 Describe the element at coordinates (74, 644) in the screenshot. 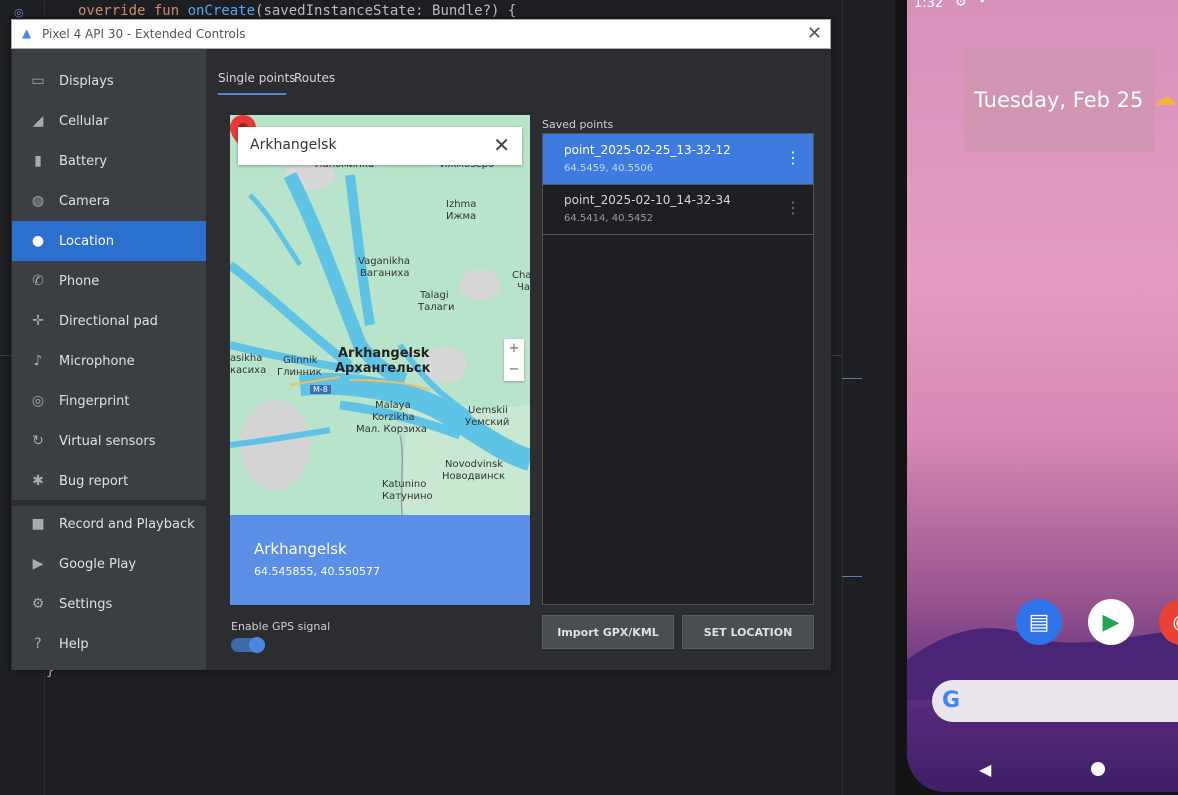

I see `sidebar-item-label: Help` at that location.